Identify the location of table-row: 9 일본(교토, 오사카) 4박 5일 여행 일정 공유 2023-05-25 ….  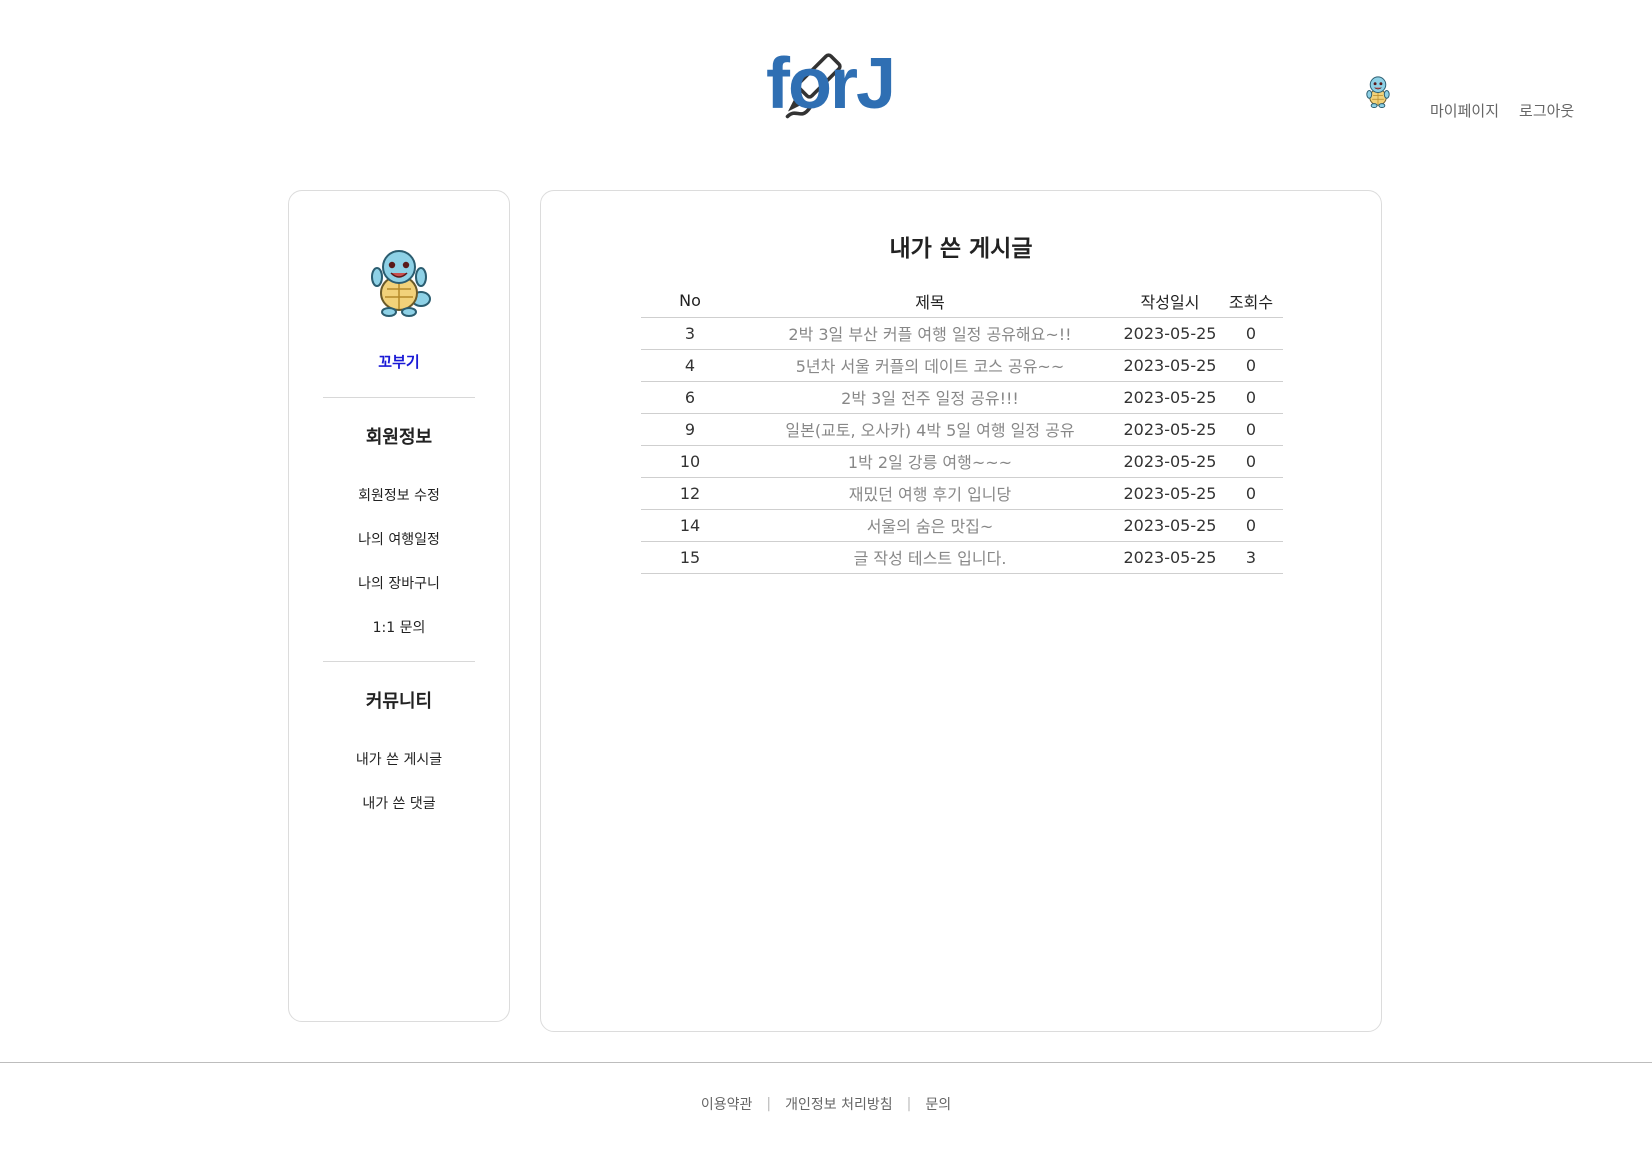
(962, 429).